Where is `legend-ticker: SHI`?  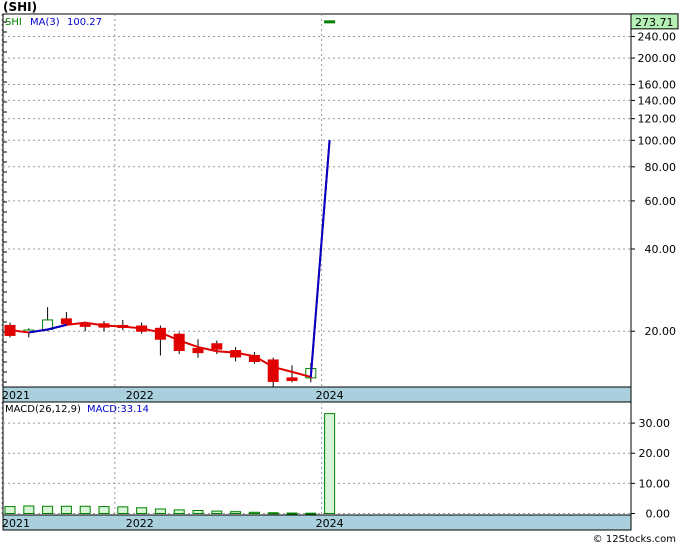
legend-ticker: SHI is located at coordinates (13, 22).